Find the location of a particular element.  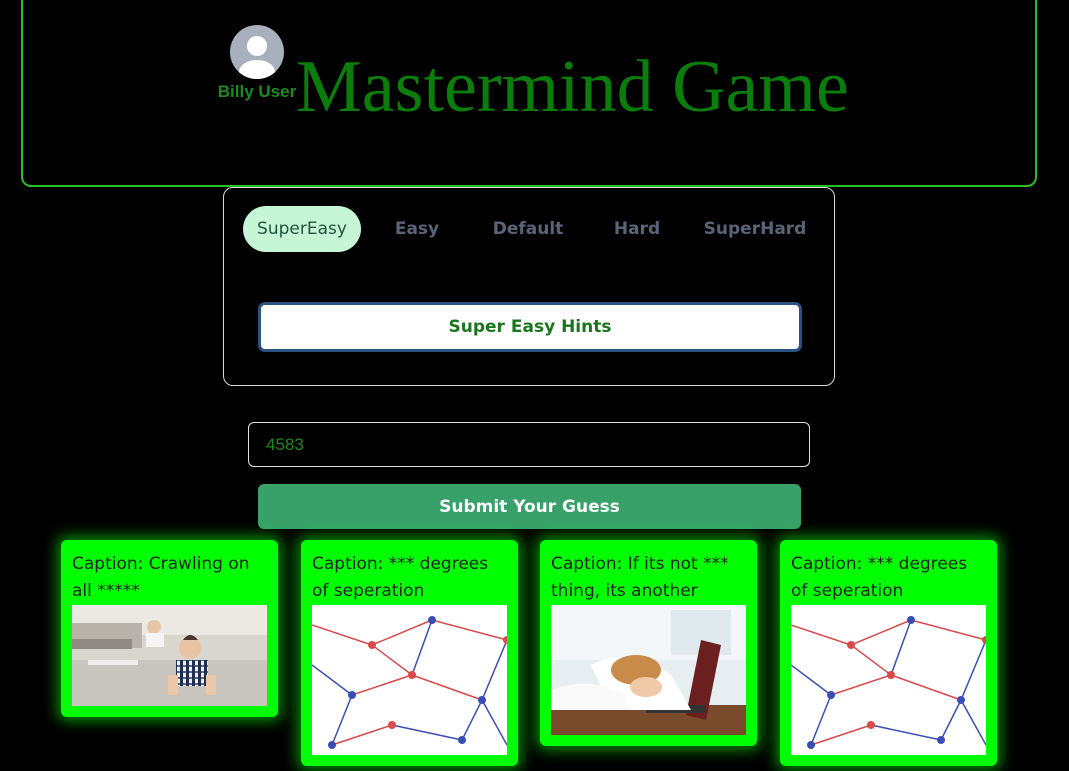

submit-guess-button: Submit Your Guess is located at coordinates (529, 506).